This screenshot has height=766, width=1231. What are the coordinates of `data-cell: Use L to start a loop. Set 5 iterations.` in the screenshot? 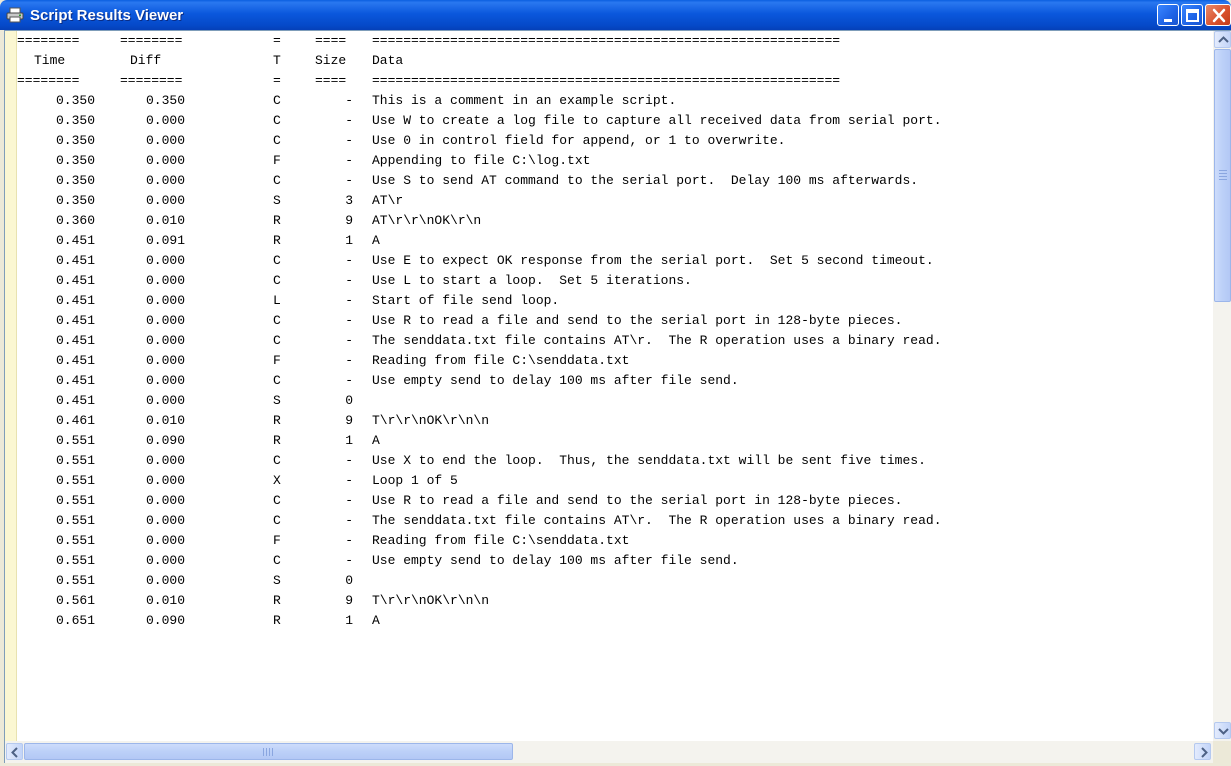 It's located at (532, 280).